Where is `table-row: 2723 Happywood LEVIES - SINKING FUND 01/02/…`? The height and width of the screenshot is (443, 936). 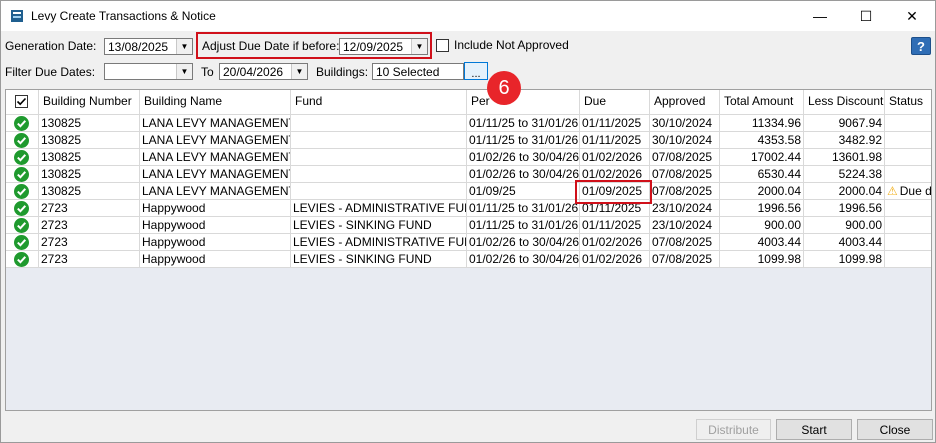
table-row: 2723 Happywood LEVIES - SINKING FUND 01/02/… is located at coordinates (468, 259).